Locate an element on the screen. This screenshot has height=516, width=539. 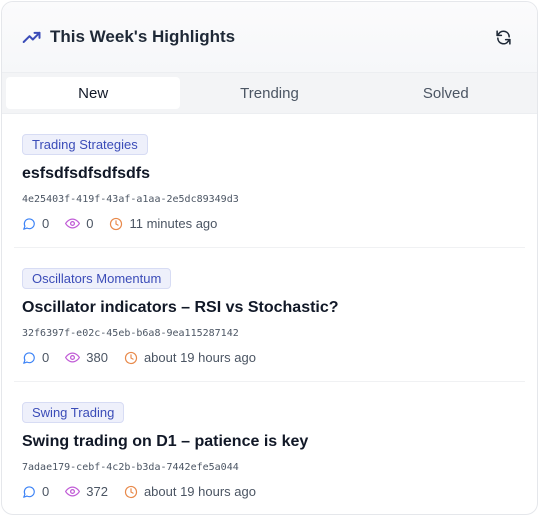
view-count: 380 is located at coordinates (86, 357).